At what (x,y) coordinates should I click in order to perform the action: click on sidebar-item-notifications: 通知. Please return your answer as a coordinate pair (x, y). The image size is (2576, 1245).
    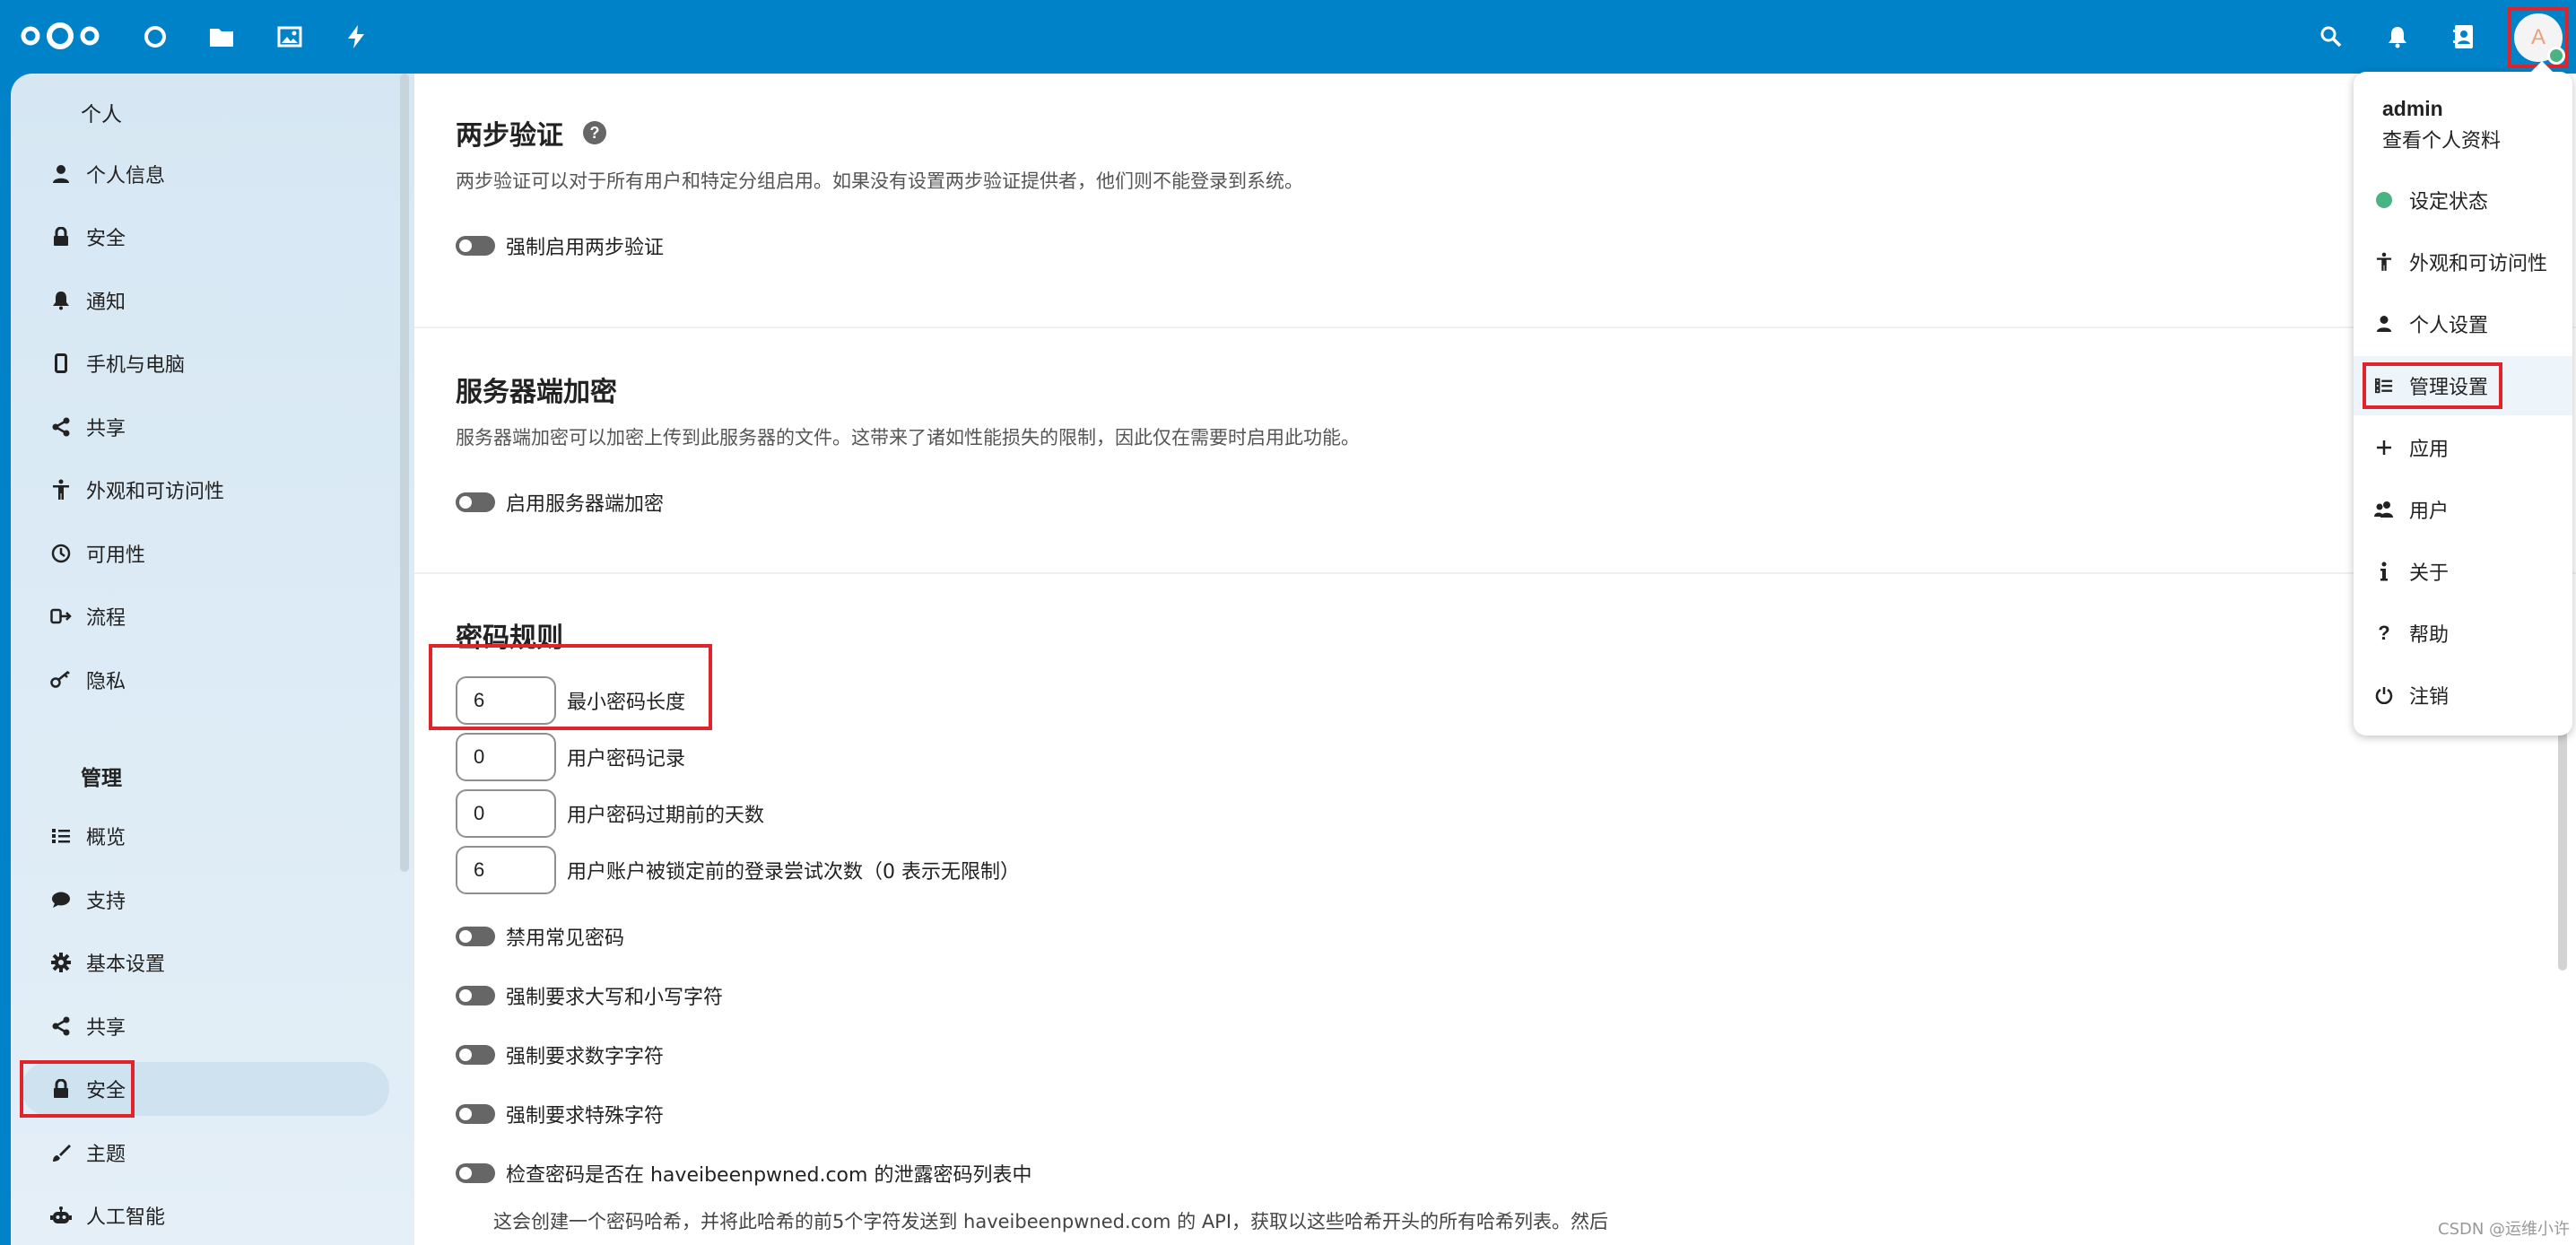
    Looking at the image, I should click on (205, 300).